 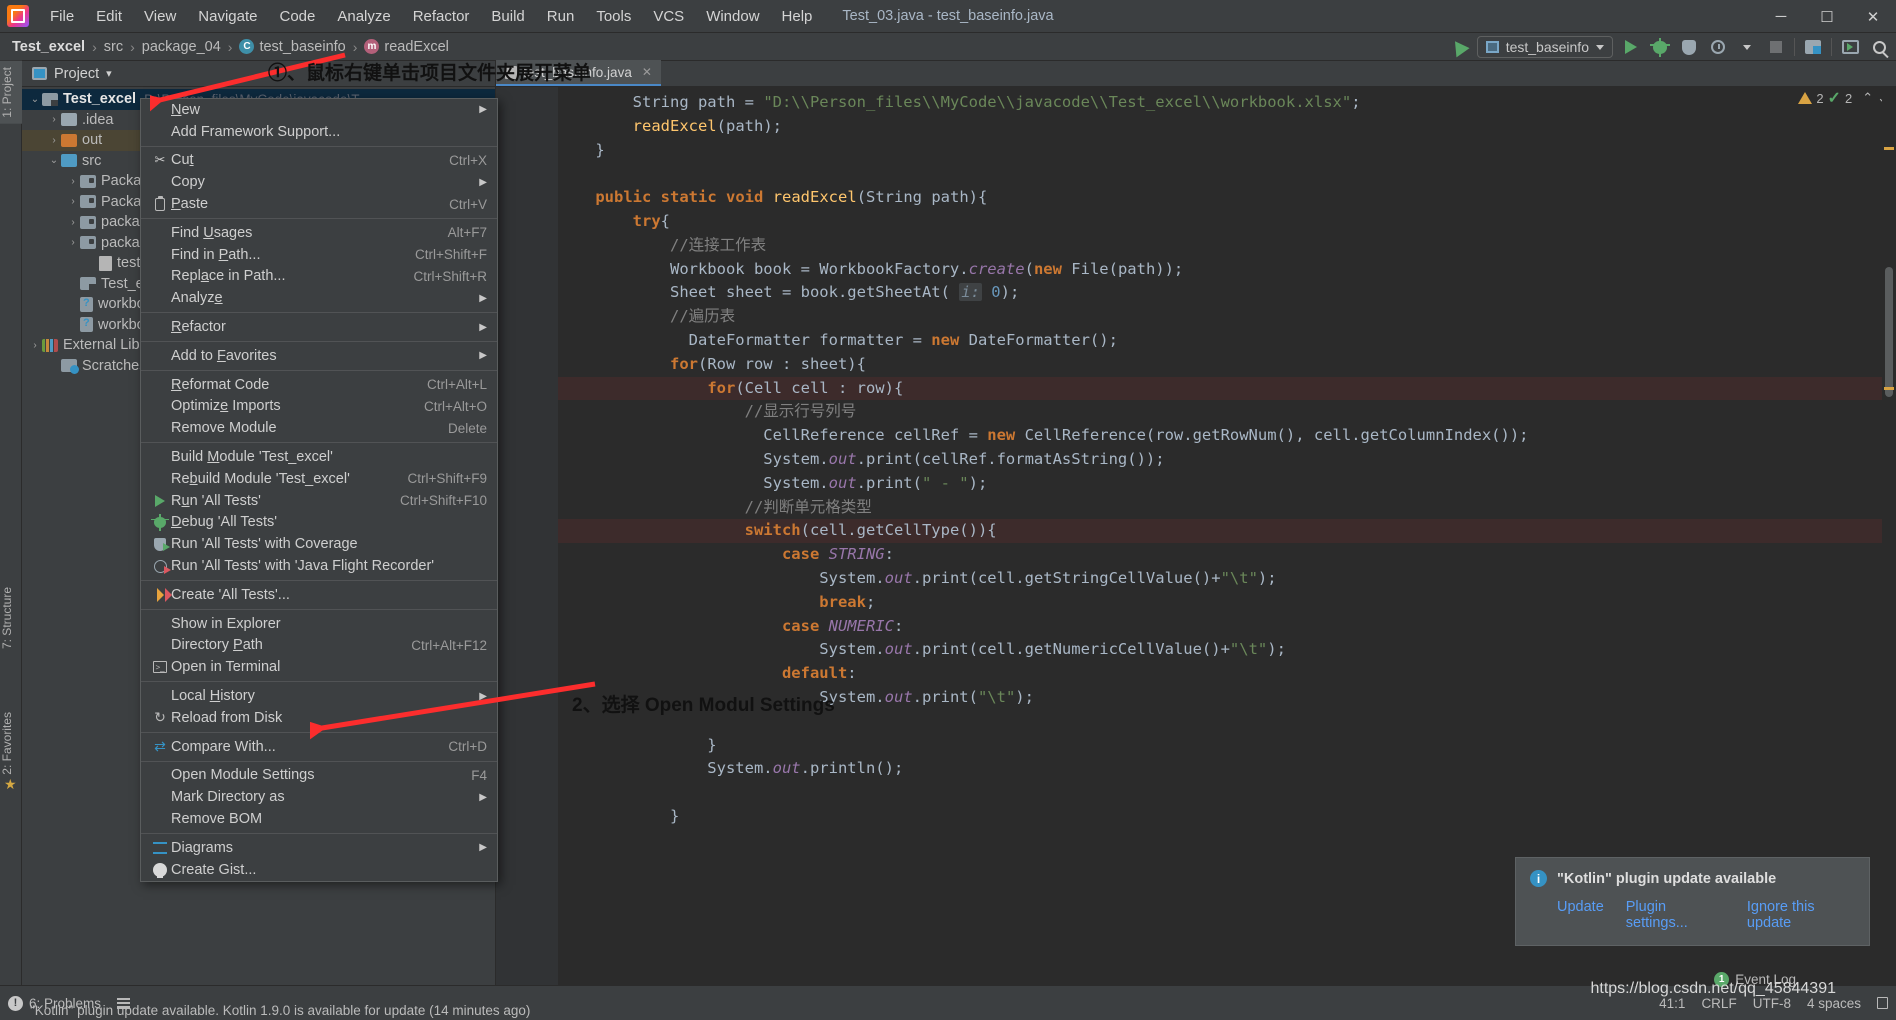 What do you see at coordinates (647, 72) in the screenshot?
I see `close-icon: ✕` at bounding box center [647, 72].